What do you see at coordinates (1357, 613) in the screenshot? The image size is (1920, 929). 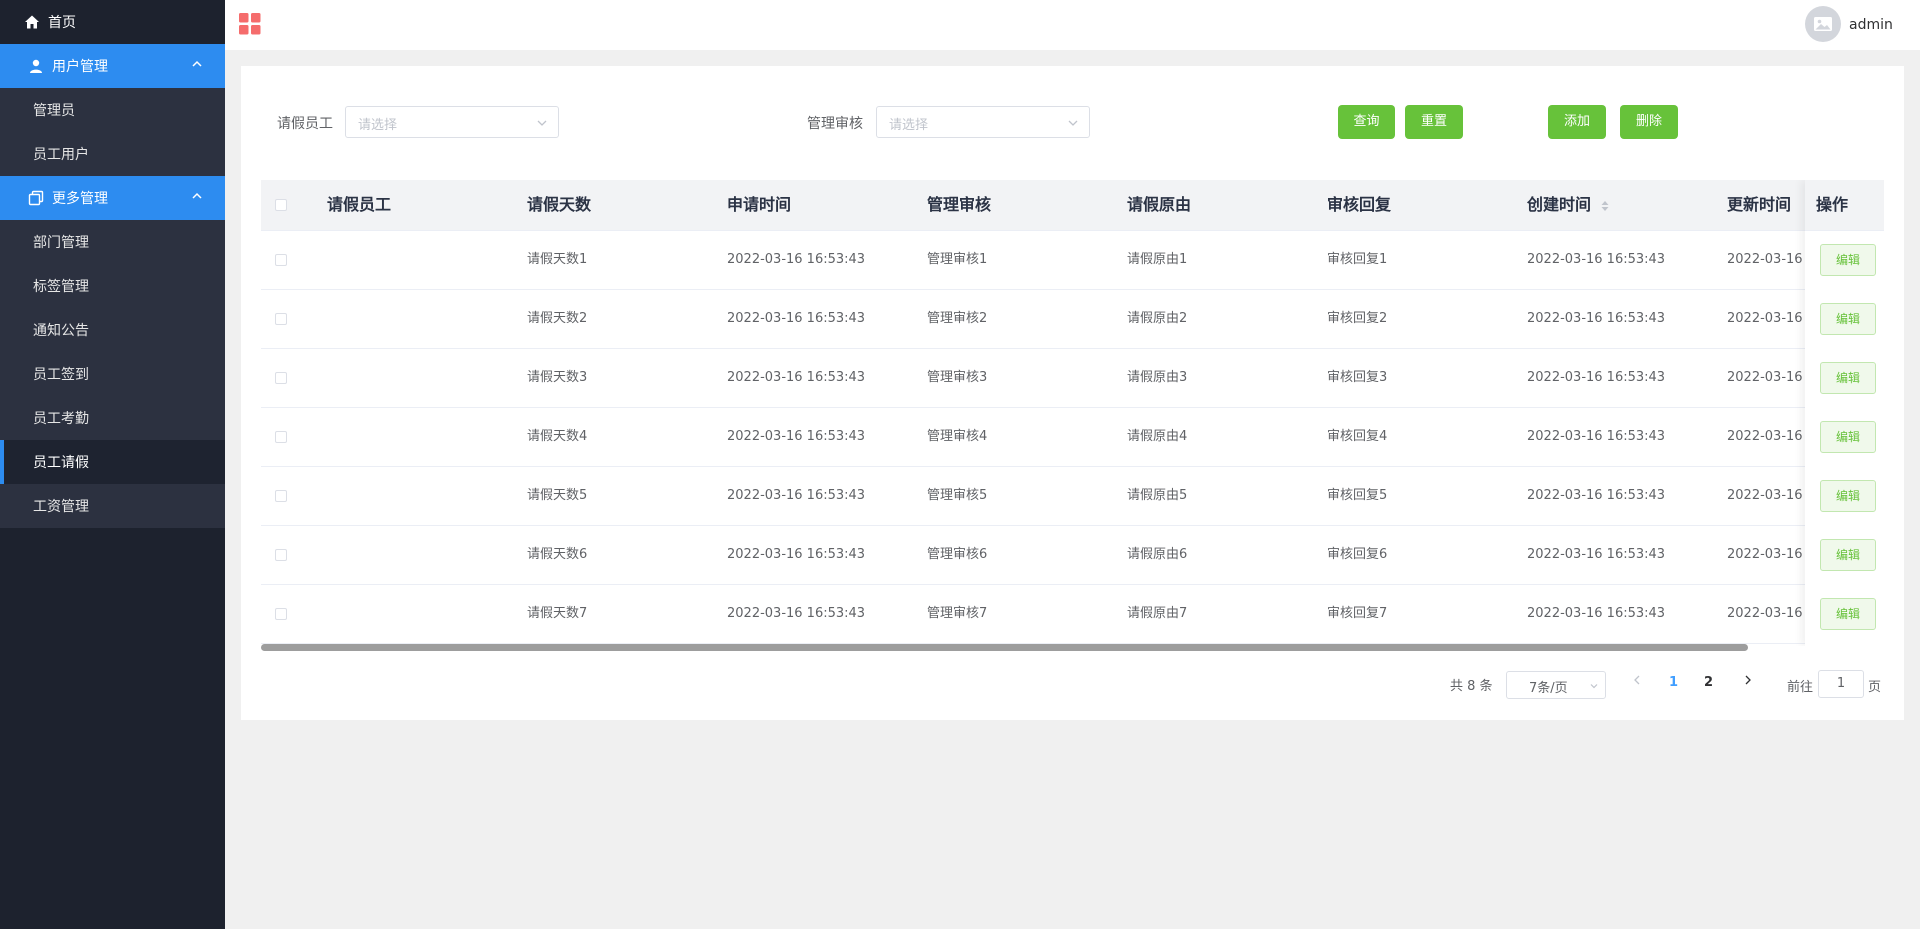 I see `cell-reply: 审核回复7` at bounding box center [1357, 613].